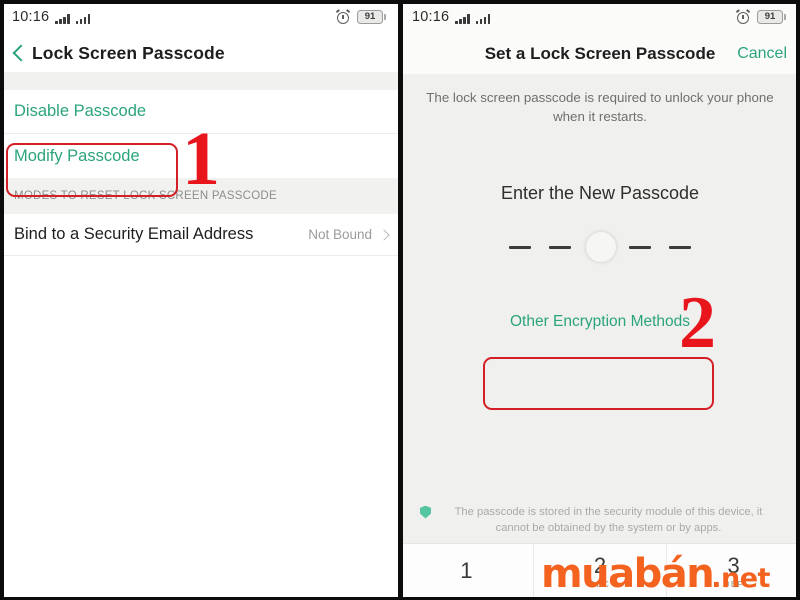 This screenshot has width=800, height=600. Describe the element at coordinates (697, 323) in the screenshot. I see `annotation-step-number-2: 2` at that location.